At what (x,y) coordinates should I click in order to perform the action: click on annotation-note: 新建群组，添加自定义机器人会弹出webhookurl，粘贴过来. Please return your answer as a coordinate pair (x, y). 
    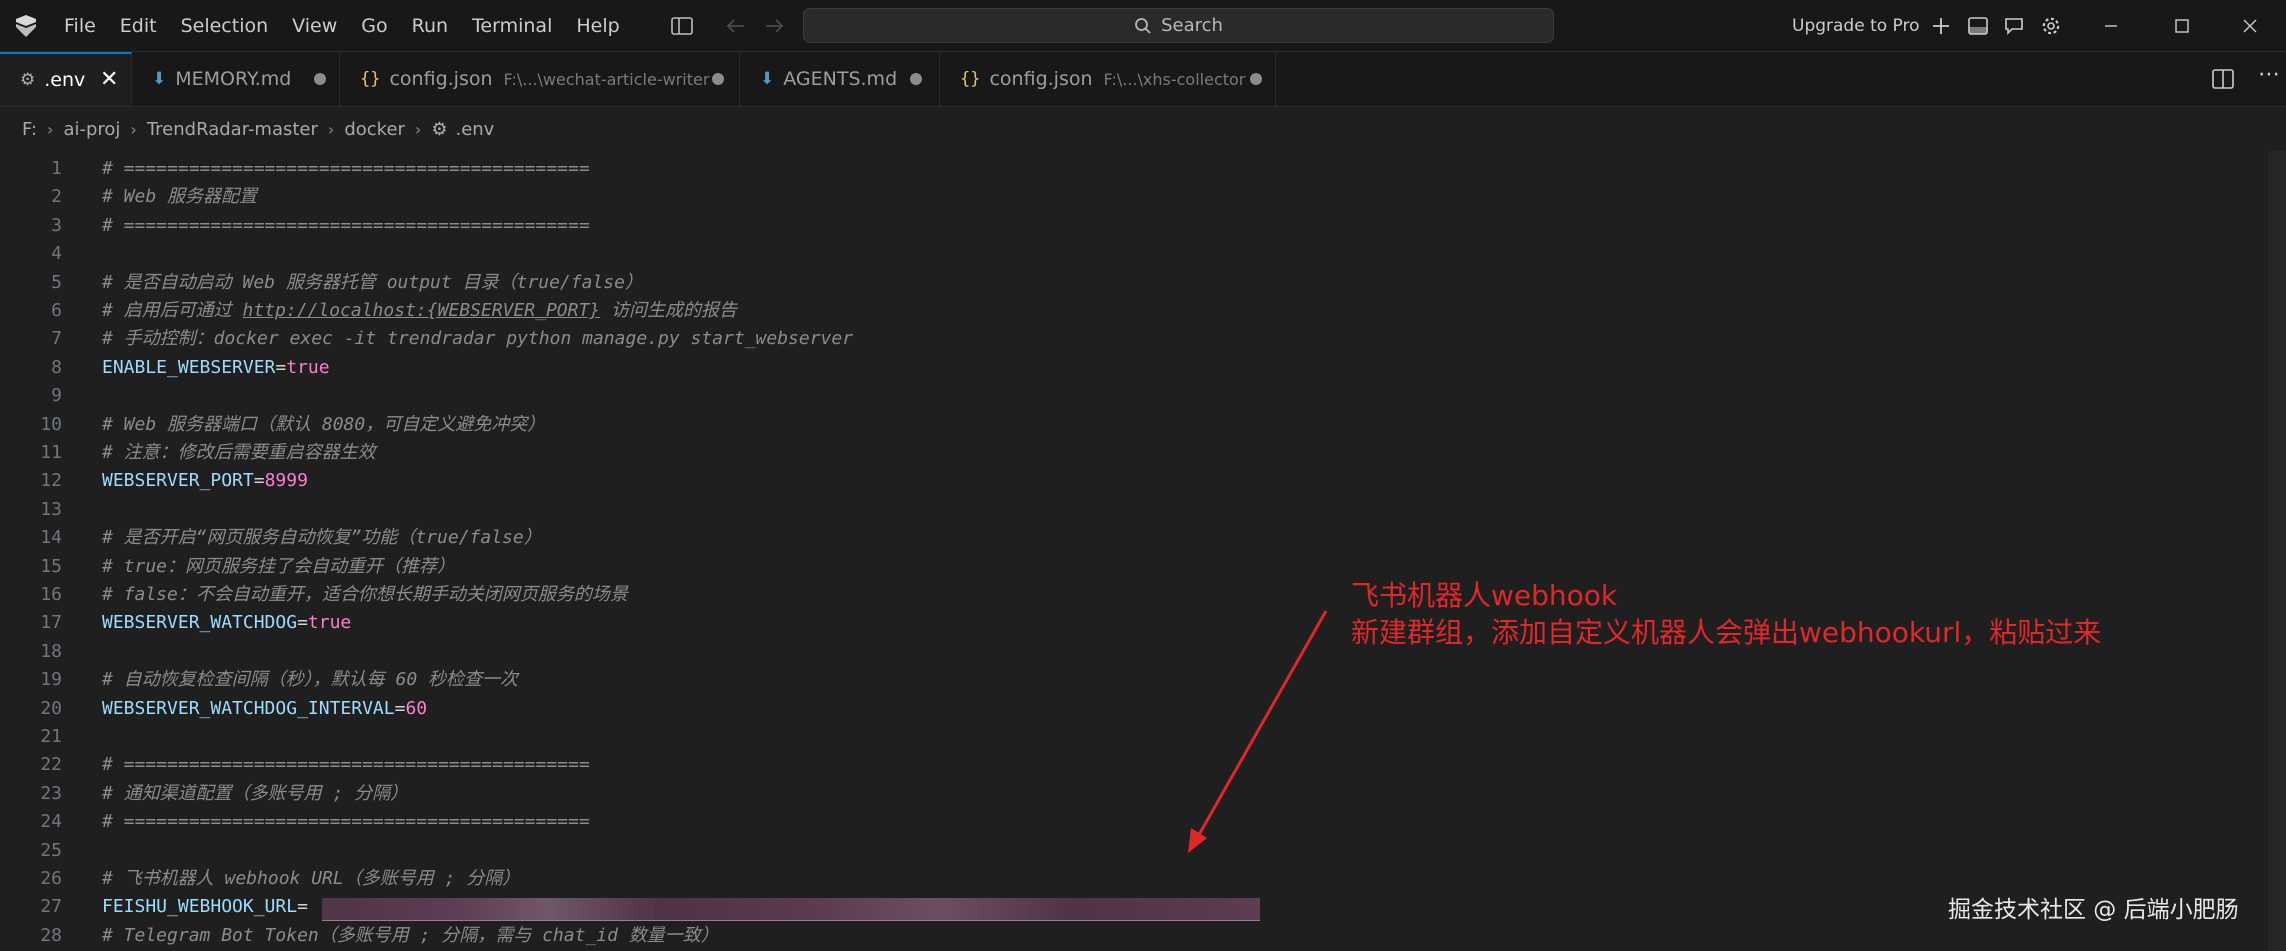
    Looking at the image, I should click on (1726, 632).